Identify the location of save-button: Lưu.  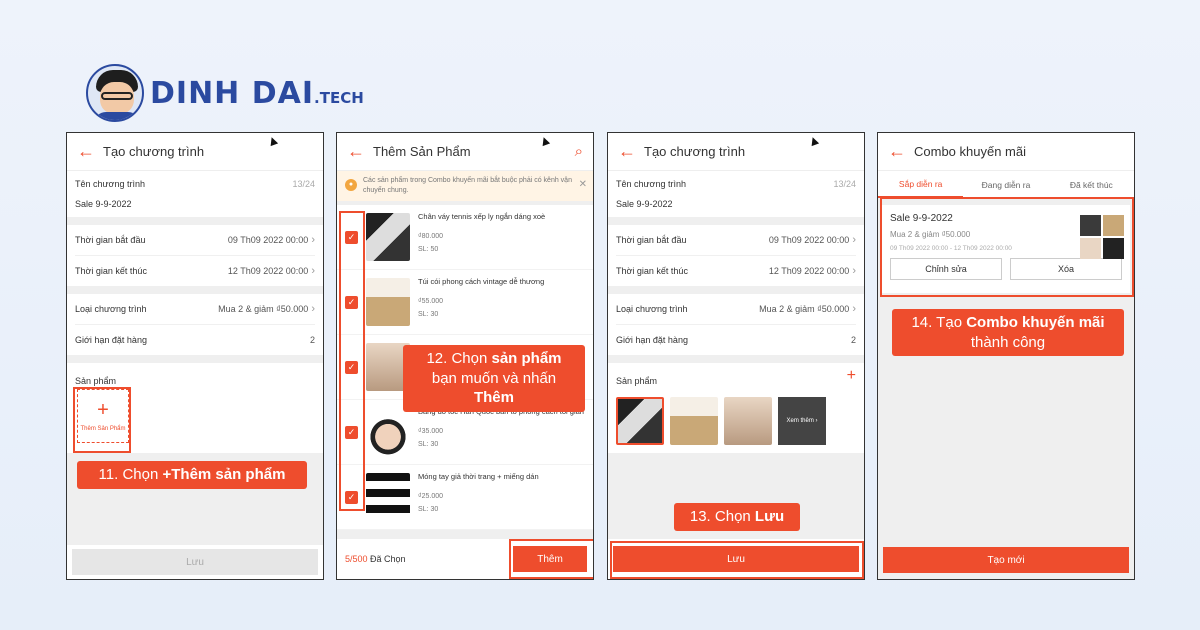
(195, 562).